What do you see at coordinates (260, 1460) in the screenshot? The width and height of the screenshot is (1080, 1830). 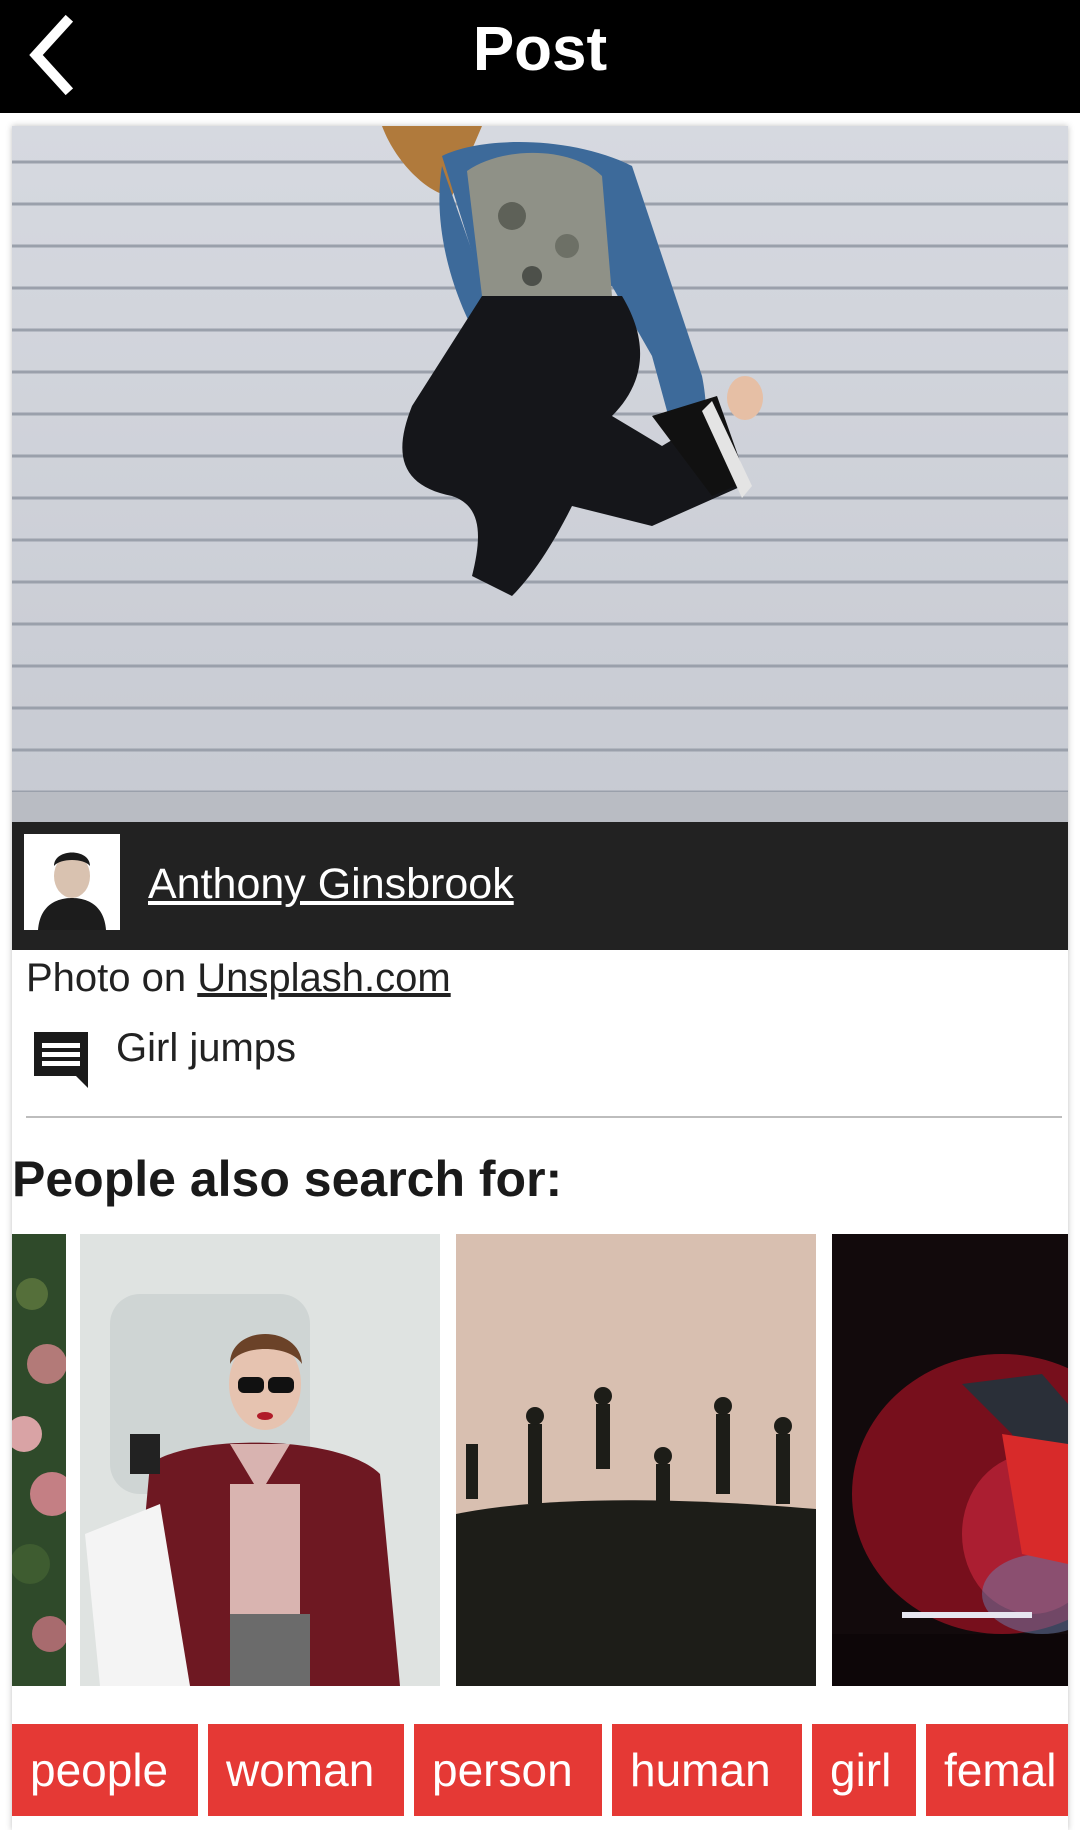 I see `thumbnail-woman-shopping` at bounding box center [260, 1460].